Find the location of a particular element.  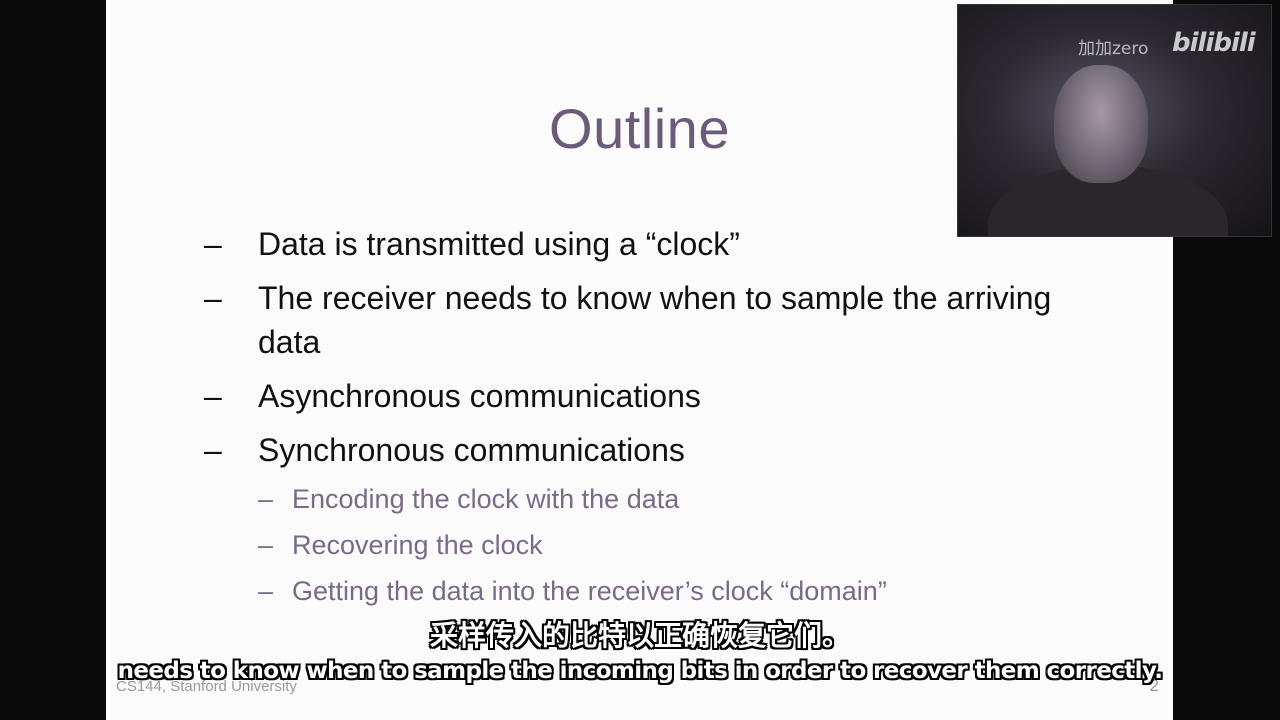

bullet-text: Synchronous communications is located at coordinates (471, 450).